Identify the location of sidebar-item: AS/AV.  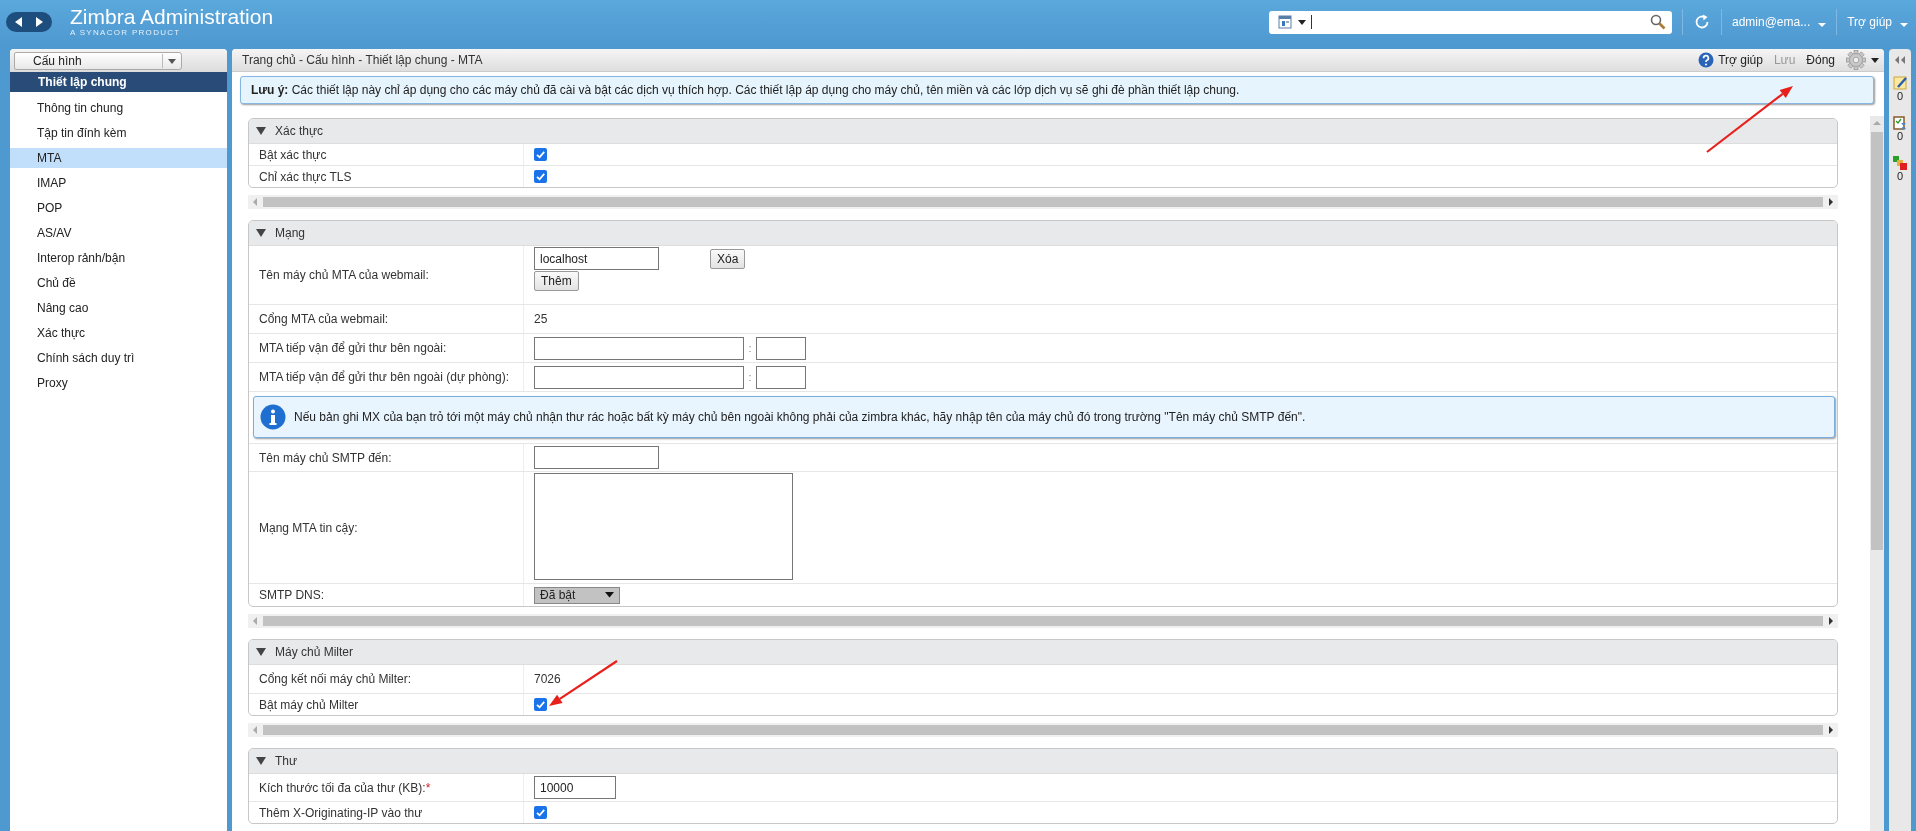
(118, 233).